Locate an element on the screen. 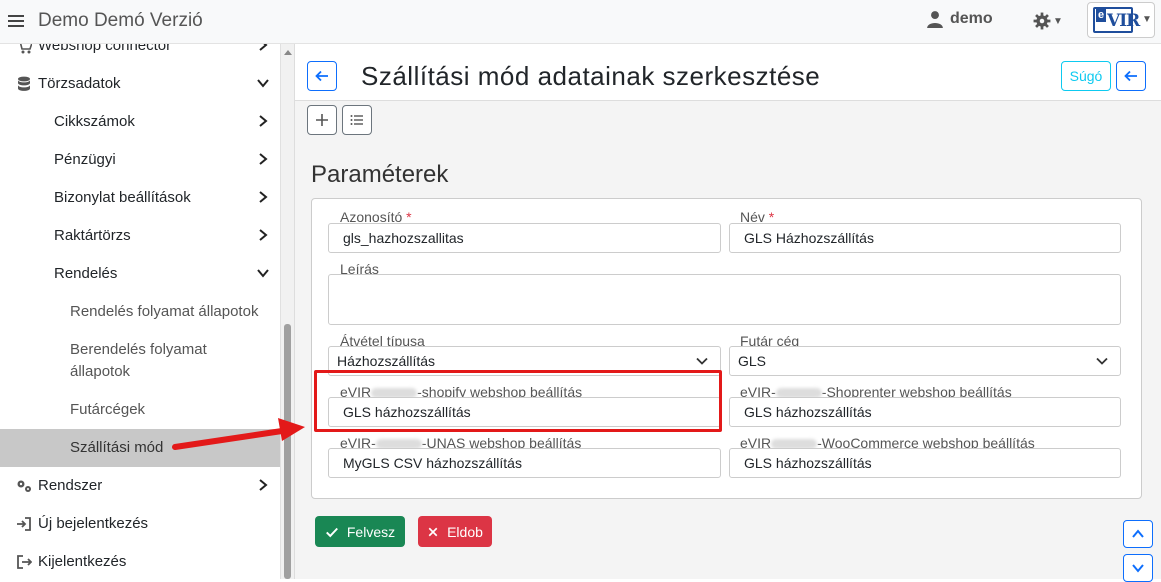 The width and height of the screenshot is (1161, 582). sidebar-item-berendeles-folyamat-allapotok: Berendelés folyamat állapotok is located at coordinates (140, 360).